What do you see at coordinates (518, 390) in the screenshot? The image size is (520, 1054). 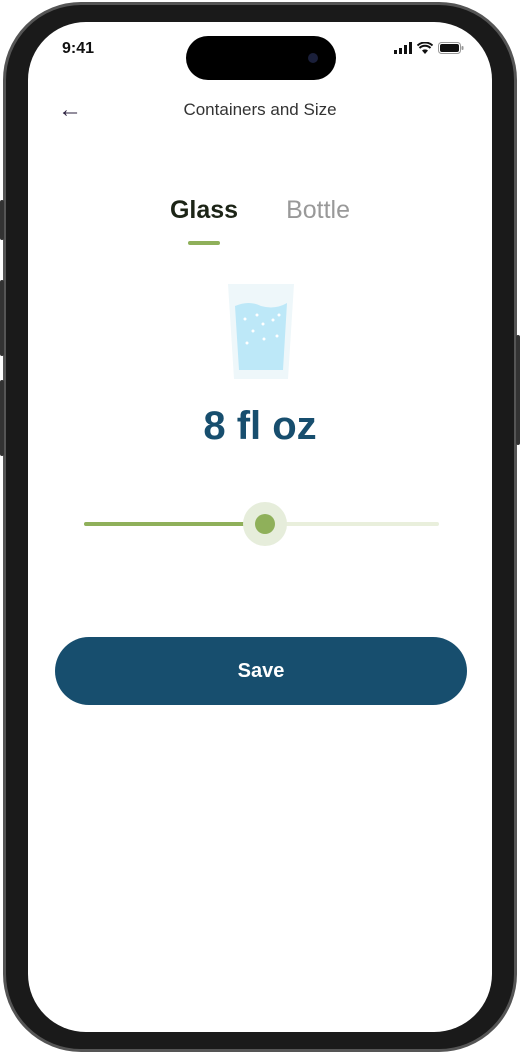 I see `phone-power-button` at bounding box center [518, 390].